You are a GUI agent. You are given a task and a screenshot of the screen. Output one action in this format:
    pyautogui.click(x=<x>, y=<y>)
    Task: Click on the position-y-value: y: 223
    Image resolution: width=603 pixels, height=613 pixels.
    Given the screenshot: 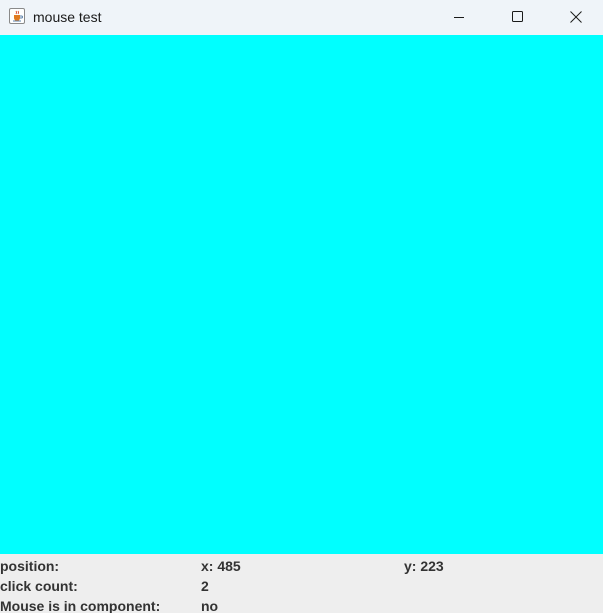 What is the action you would take?
    pyautogui.click(x=424, y=566)
    